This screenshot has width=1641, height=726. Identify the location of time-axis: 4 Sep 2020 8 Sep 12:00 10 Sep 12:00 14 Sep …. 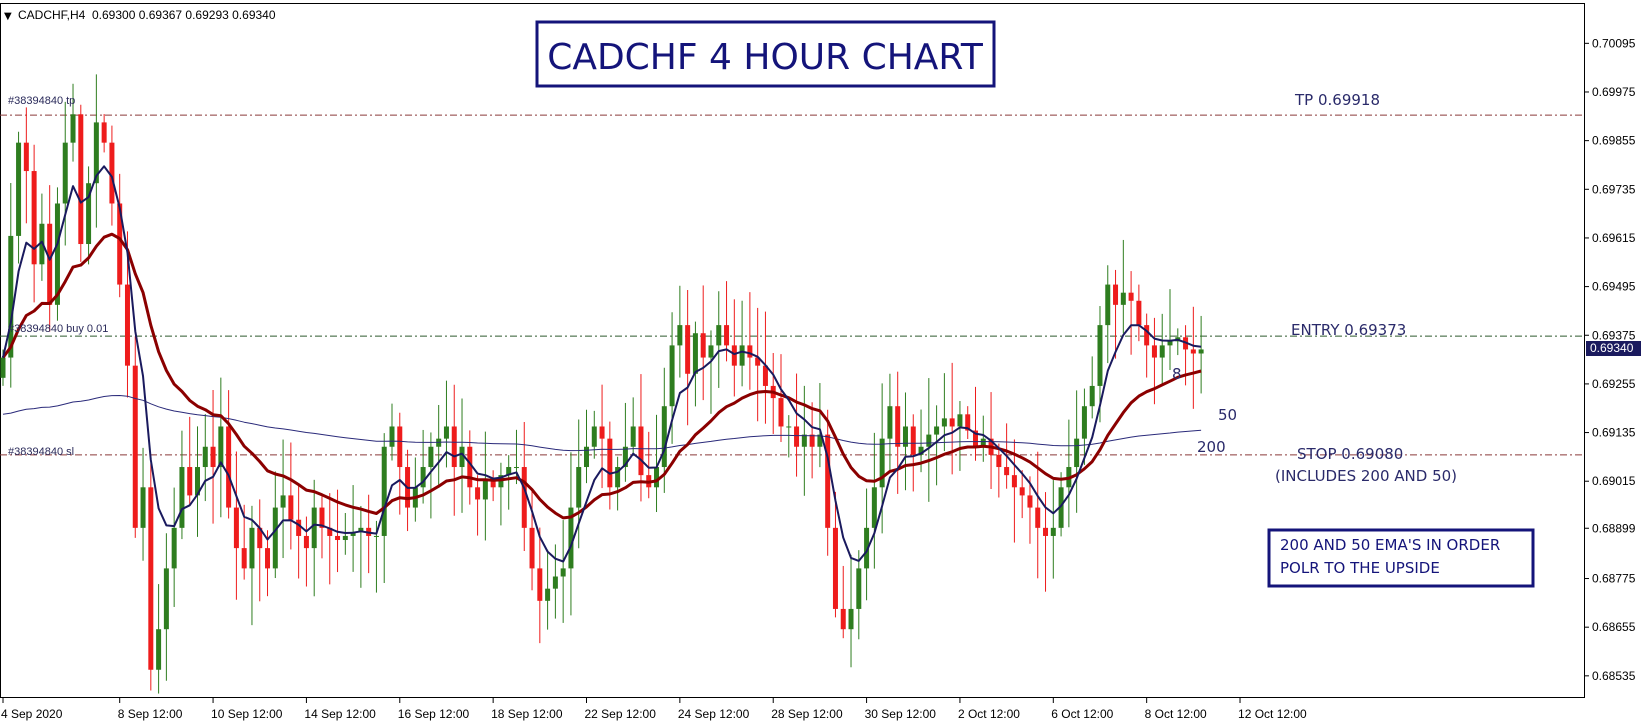
(654, 709).